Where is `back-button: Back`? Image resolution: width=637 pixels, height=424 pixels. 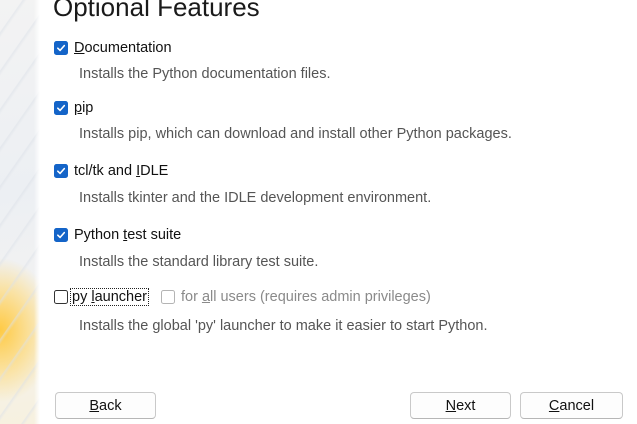
back-button: Back is located at coordinates (105, 405).